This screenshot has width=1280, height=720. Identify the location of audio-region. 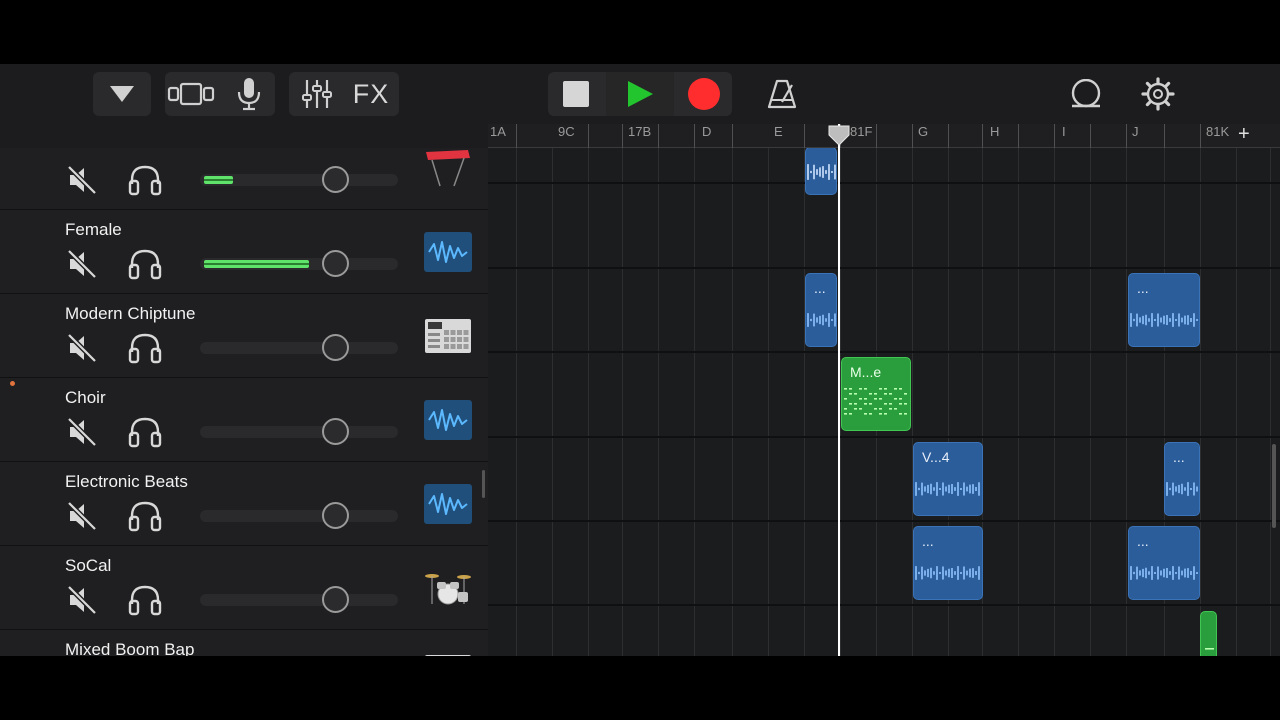
(821, 171).